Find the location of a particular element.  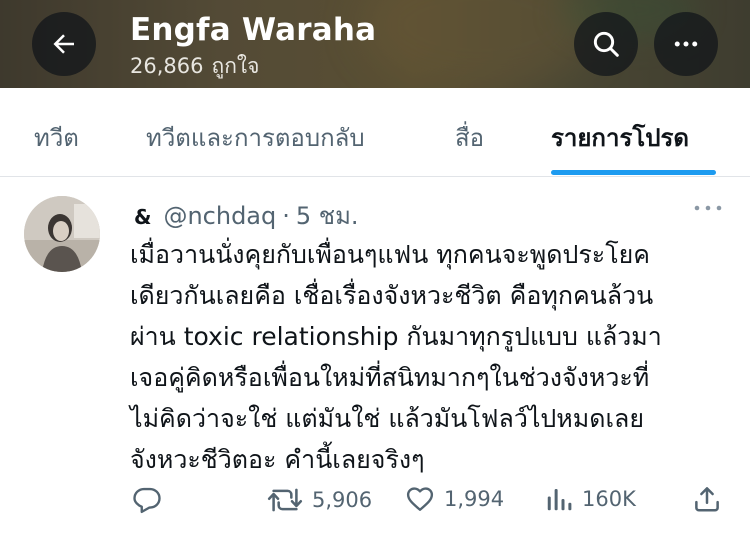

search-icon is located at coordinates (606, 44).